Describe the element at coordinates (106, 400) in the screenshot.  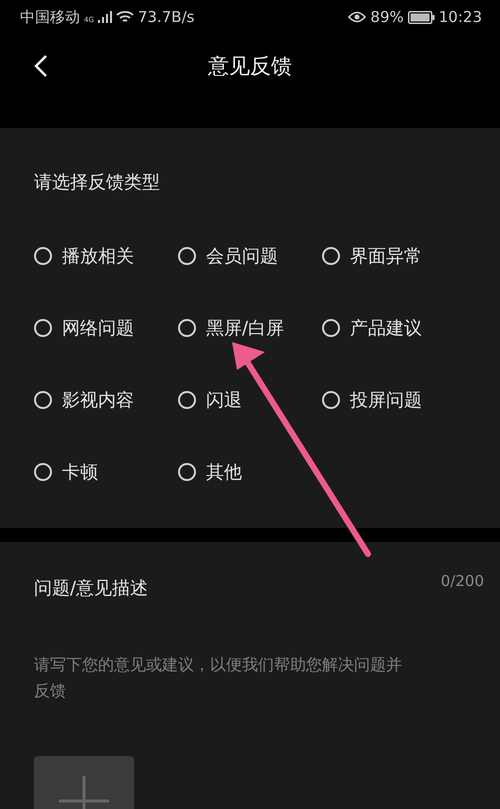
I see `radio-option: 影视内容` at that location.